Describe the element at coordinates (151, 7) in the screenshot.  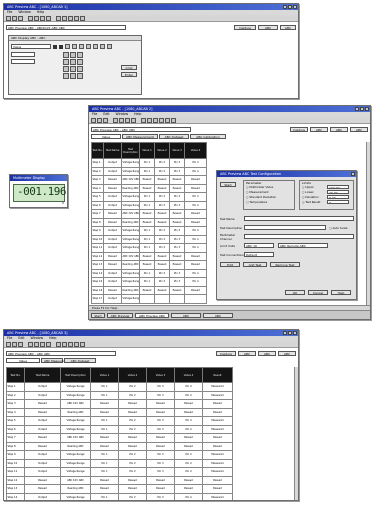
I see `window-top-titlebar: ABC Preview ABC - [1080_ABCAB 1]` at that location.